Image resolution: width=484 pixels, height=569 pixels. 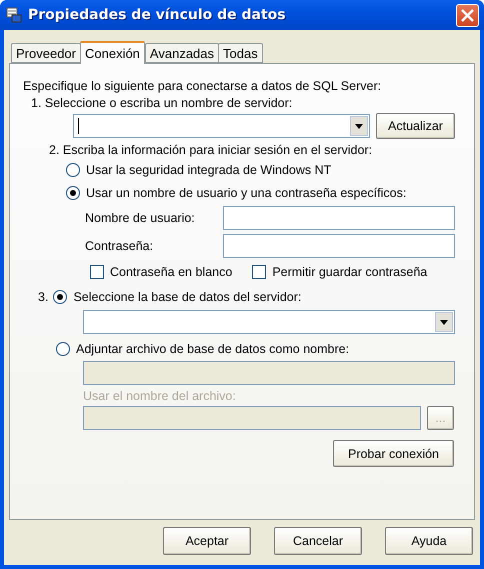 I want to click on close-icon, so click(x=467, y=15).